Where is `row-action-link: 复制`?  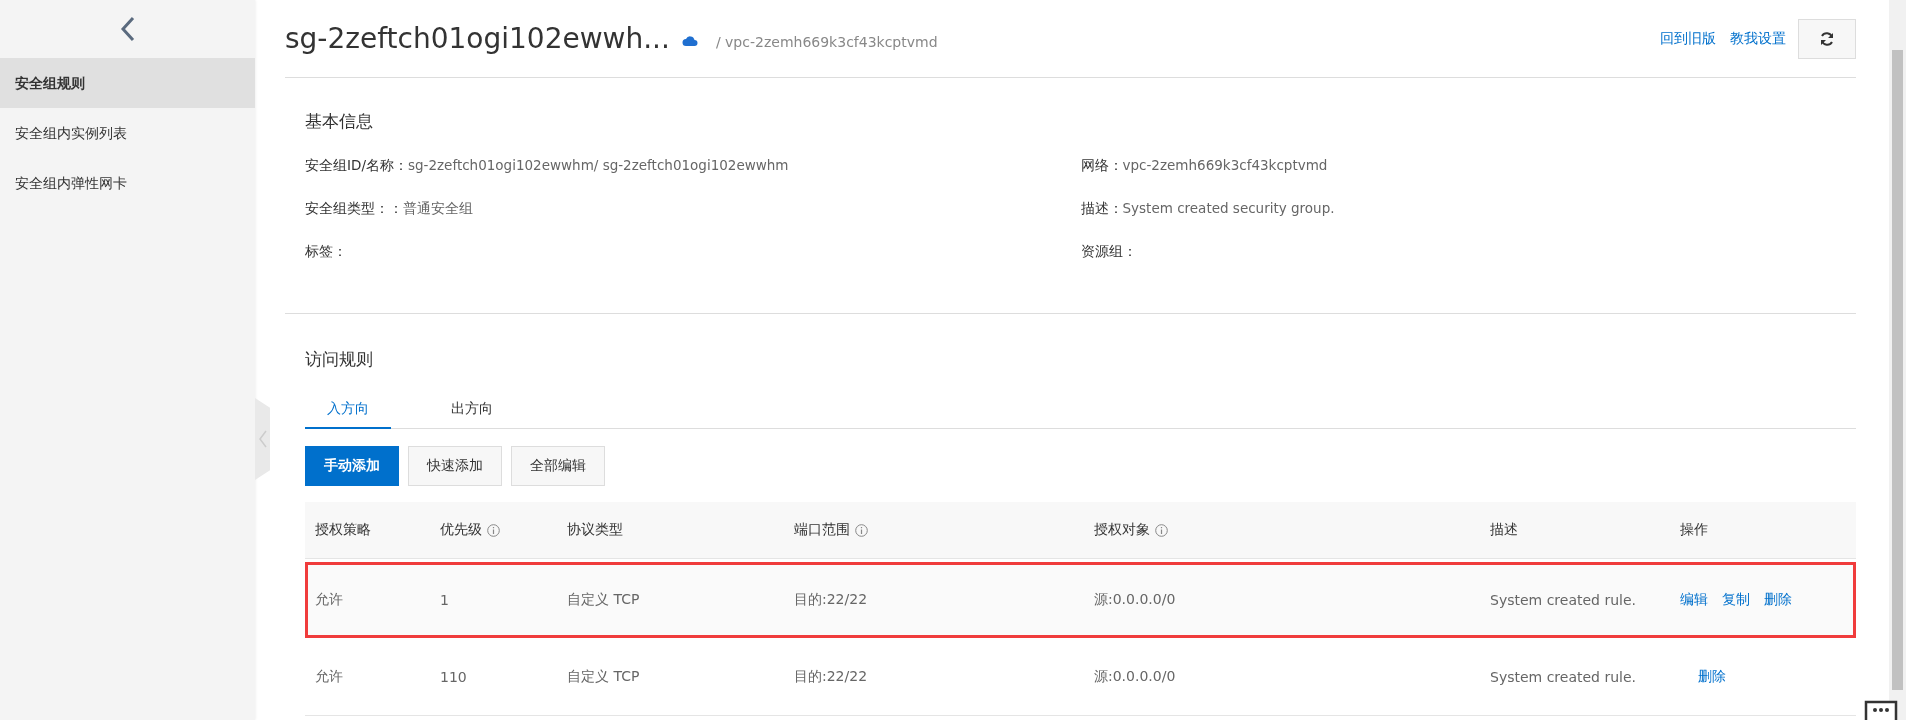
row-action-link: 复制 is located at coordinates (1736, 599).